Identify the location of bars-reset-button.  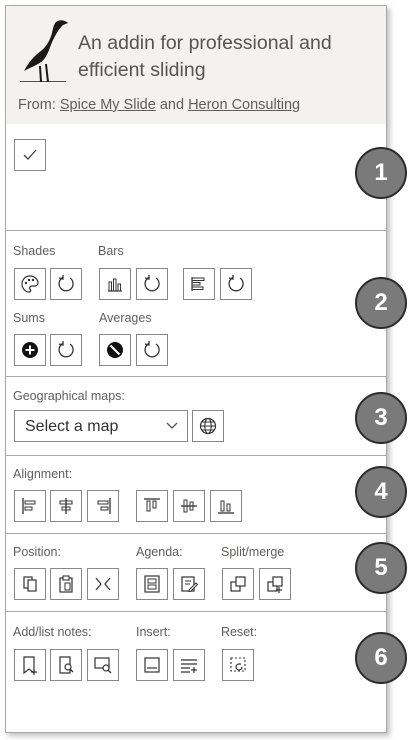
(152, 284).